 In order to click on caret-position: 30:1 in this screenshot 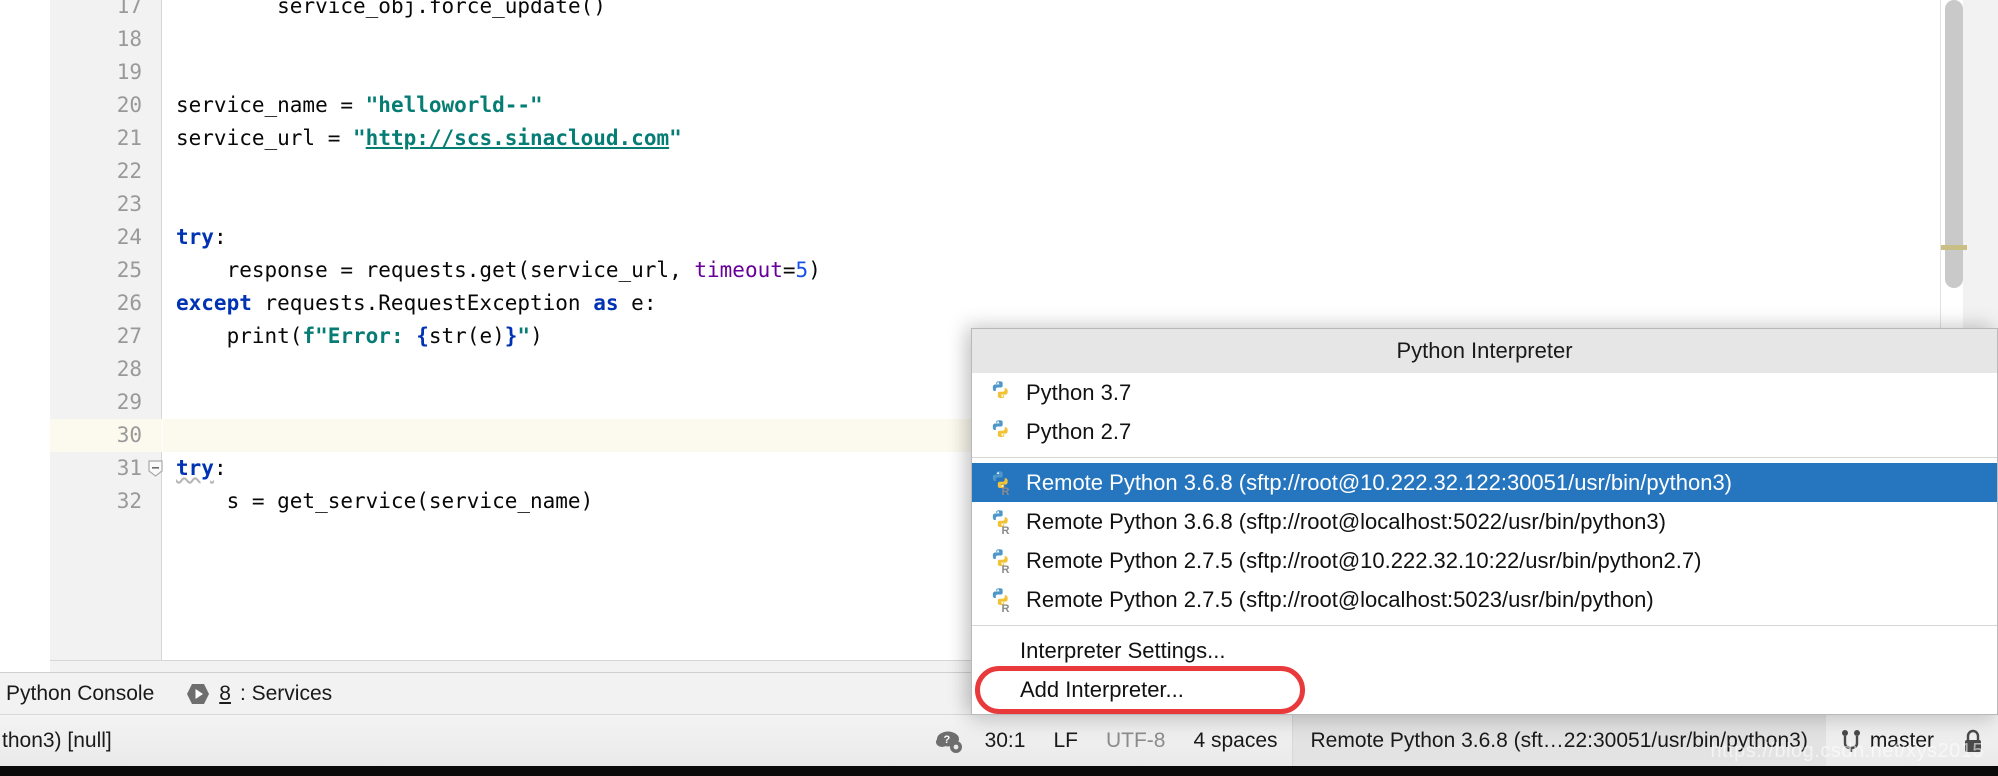, I will do `click(1005, 741)`.